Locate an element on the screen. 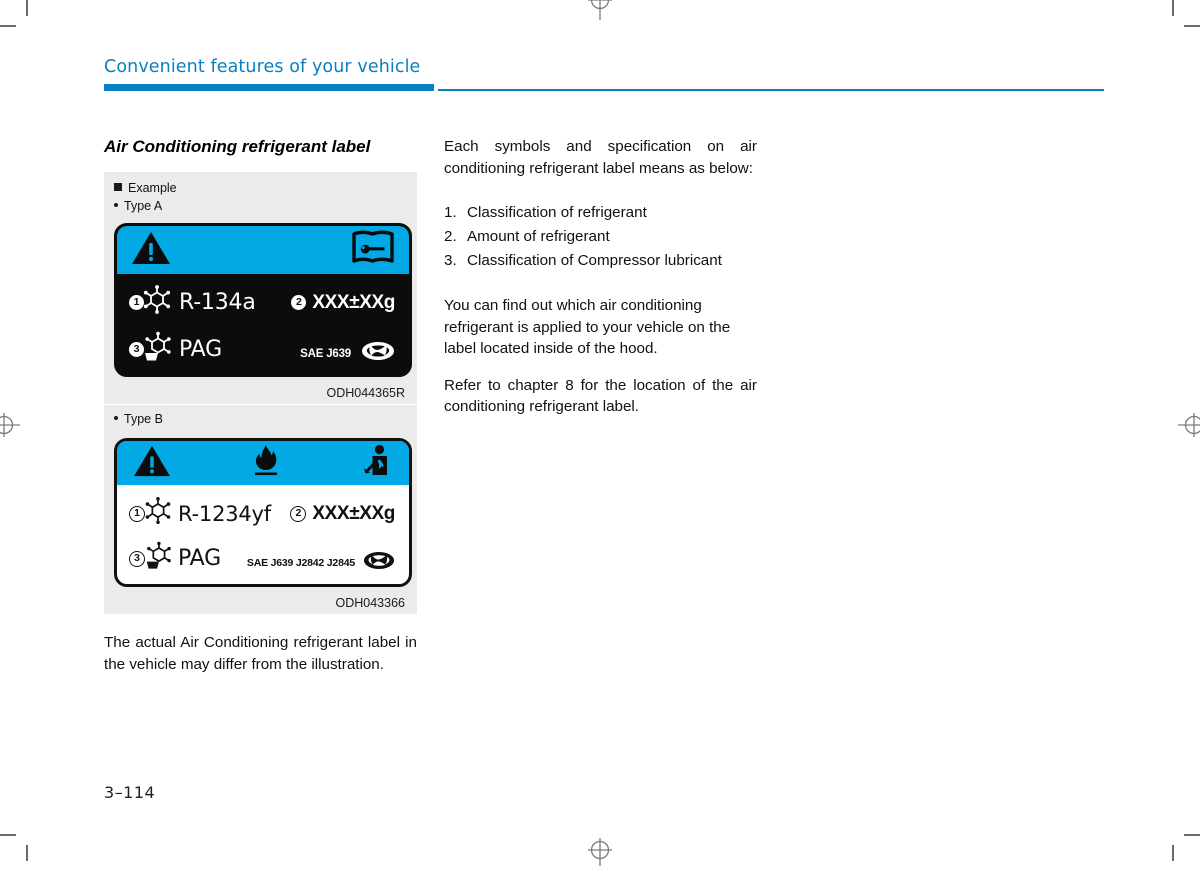 Image resolution: width=1200 pixels, height=872 pixels. label-a-amount-value: XXX±XXg is located at coordinates (353, 303).